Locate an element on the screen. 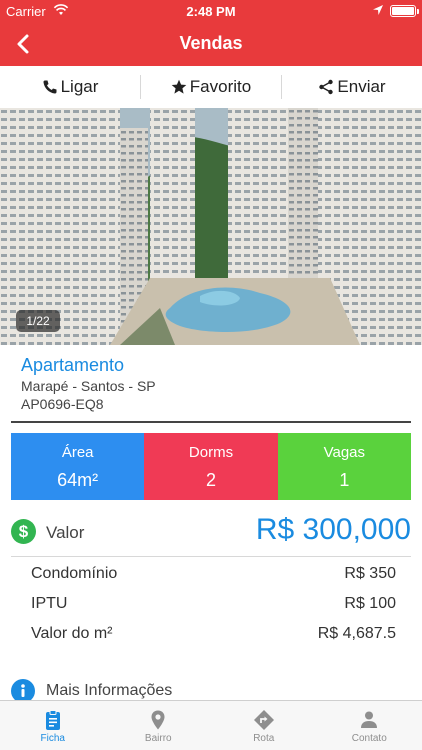  area-label: Área is located at coordinates (77, 452).